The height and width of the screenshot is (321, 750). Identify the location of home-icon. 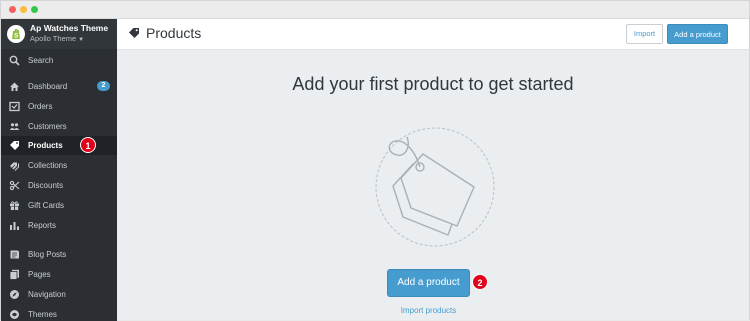
(14, 86).